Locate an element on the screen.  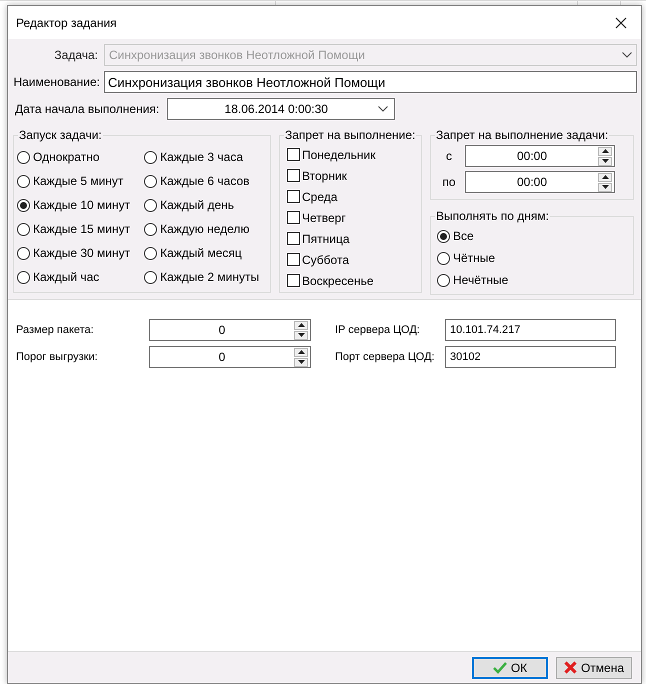
field-label: с is located at coordinates (449, 156).